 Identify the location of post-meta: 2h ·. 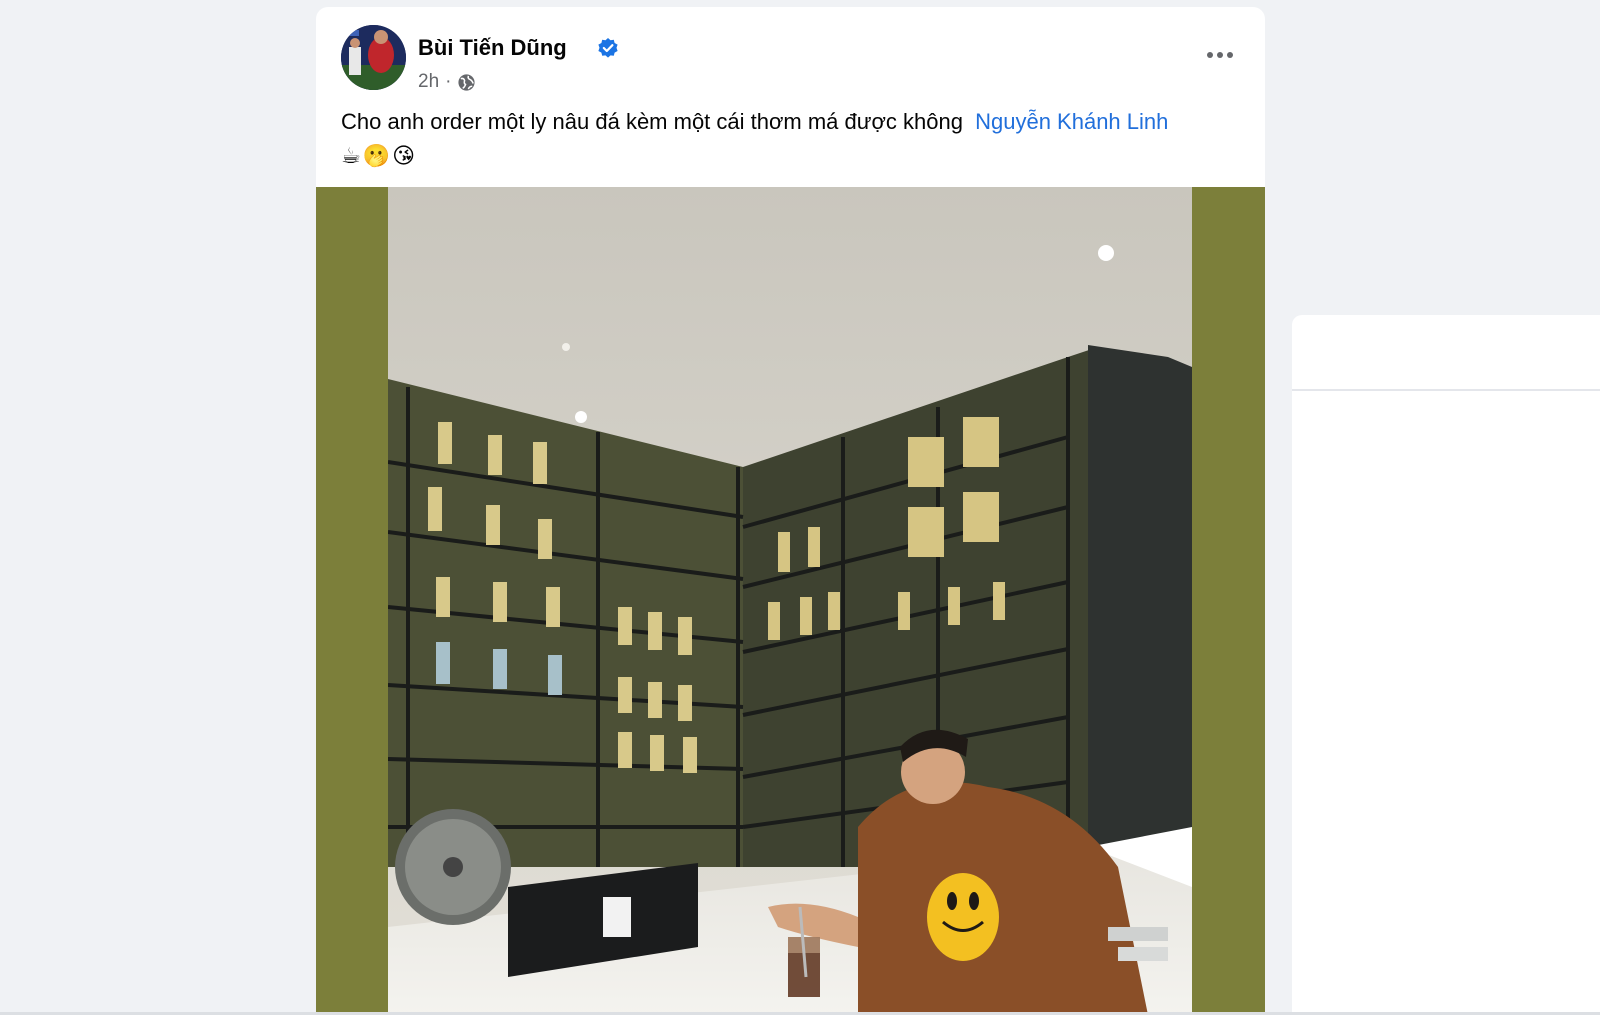
(447, 82).